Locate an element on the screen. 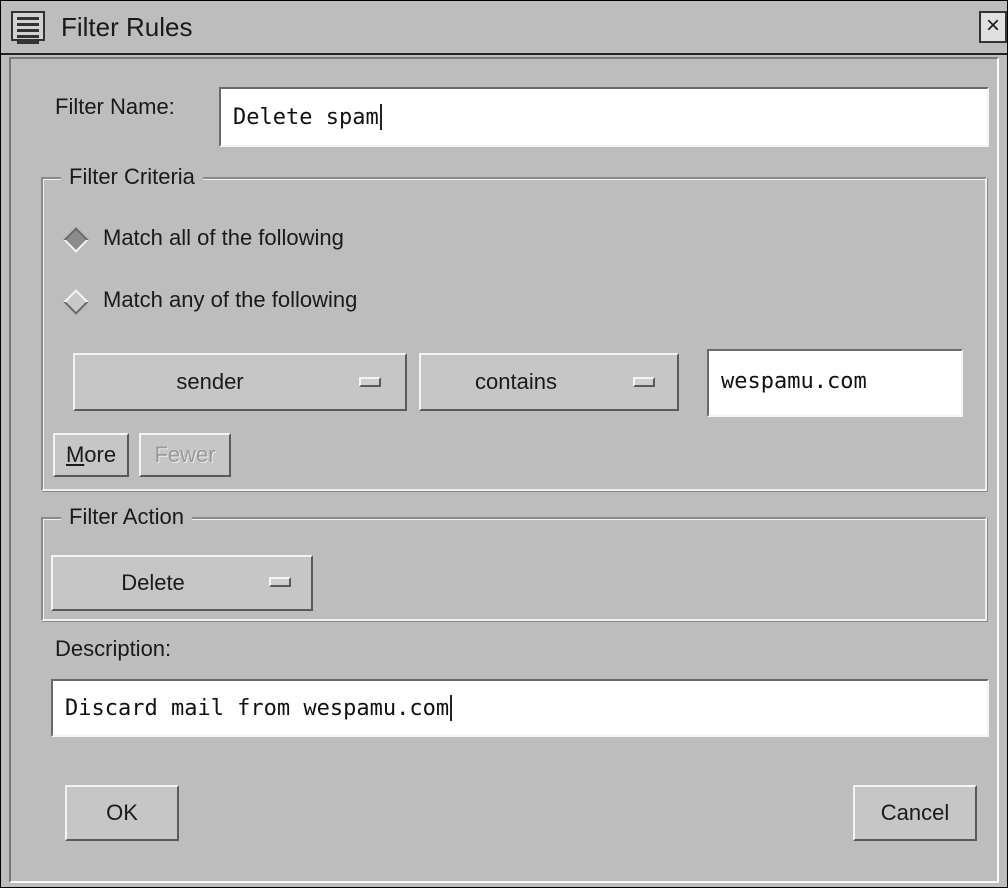  match-any-radio: Match any of the following is located at coordinates (261, 300).